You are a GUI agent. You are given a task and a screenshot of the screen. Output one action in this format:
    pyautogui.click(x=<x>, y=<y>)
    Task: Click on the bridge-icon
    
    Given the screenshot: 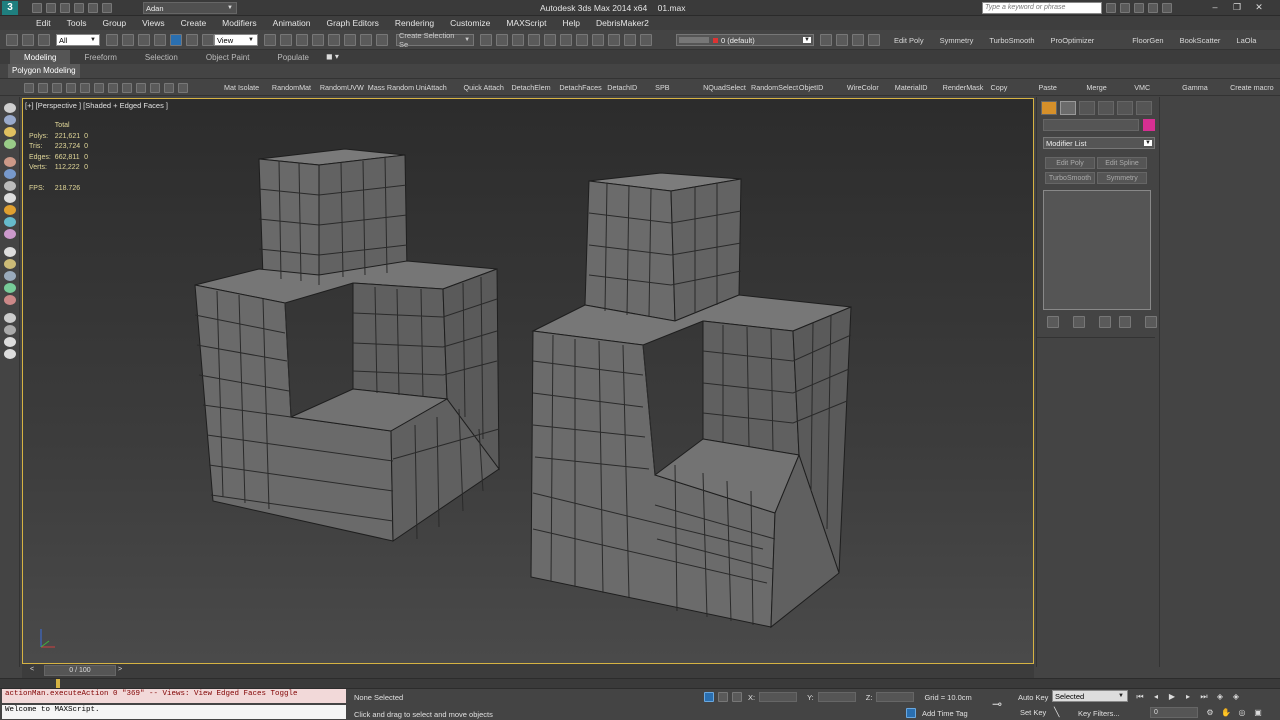 What is the action you would take?
    pyautogui.click(x=9, y=318)
    